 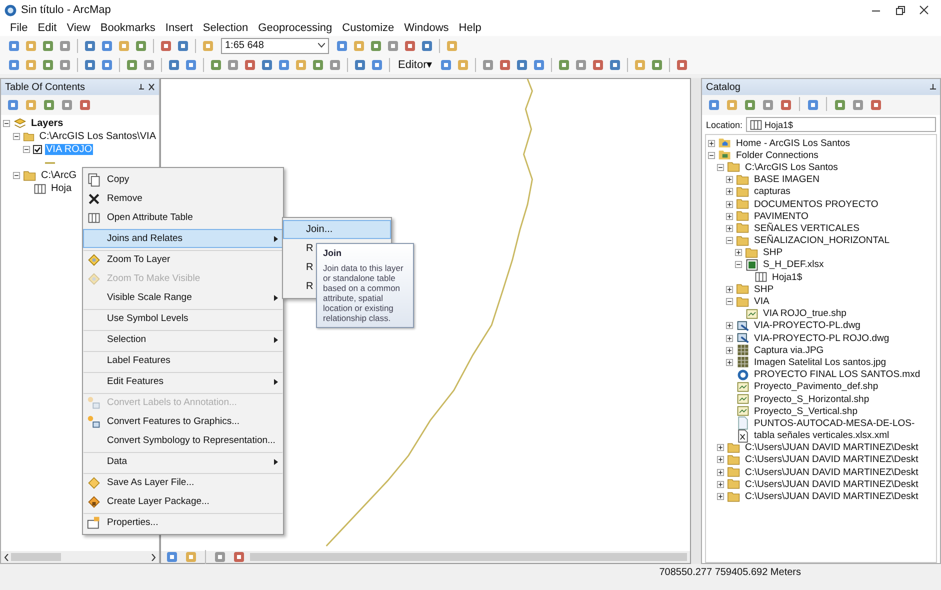 I want to click on tree-item: PUNTOS-AUTOCAD-MESA-DE-LOS-, so click(x=834, y=423).